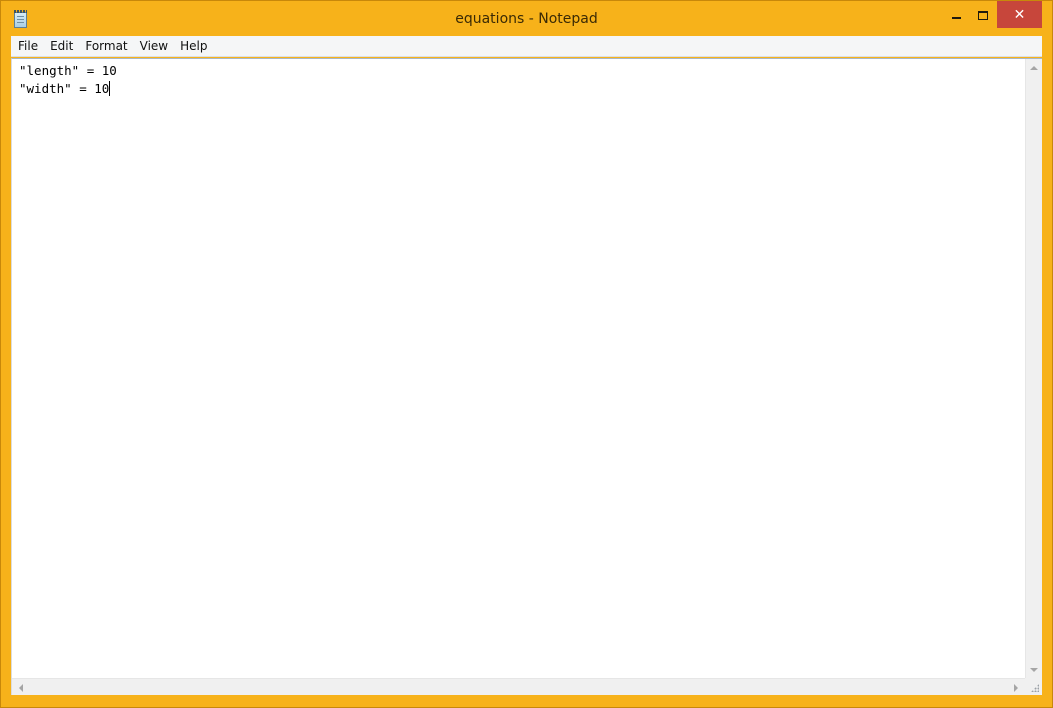  I want to click on scroll-up-icon, so click(1034, 68).